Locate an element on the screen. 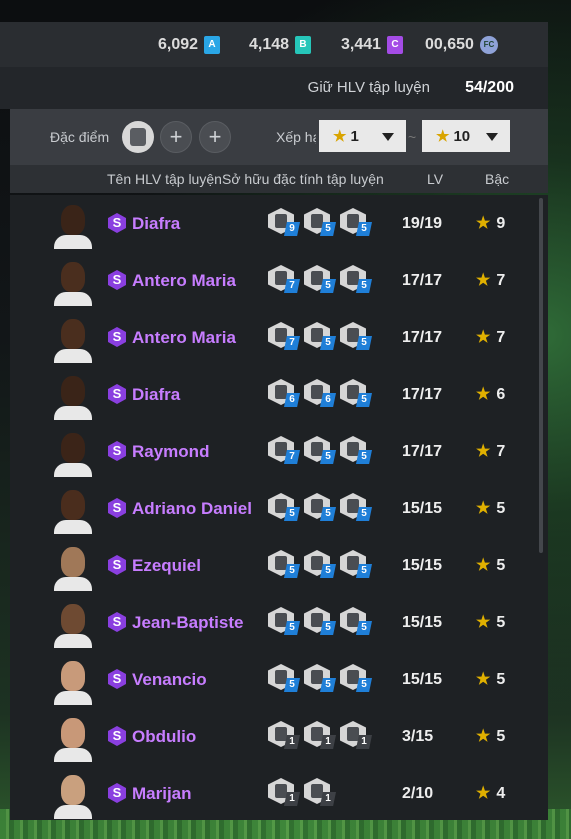 The width and height of the screenshot is (571, 839). coach-row: S Obdulio 1 1 1 3/15 ★ 5 is located at coordinates (279, 736).